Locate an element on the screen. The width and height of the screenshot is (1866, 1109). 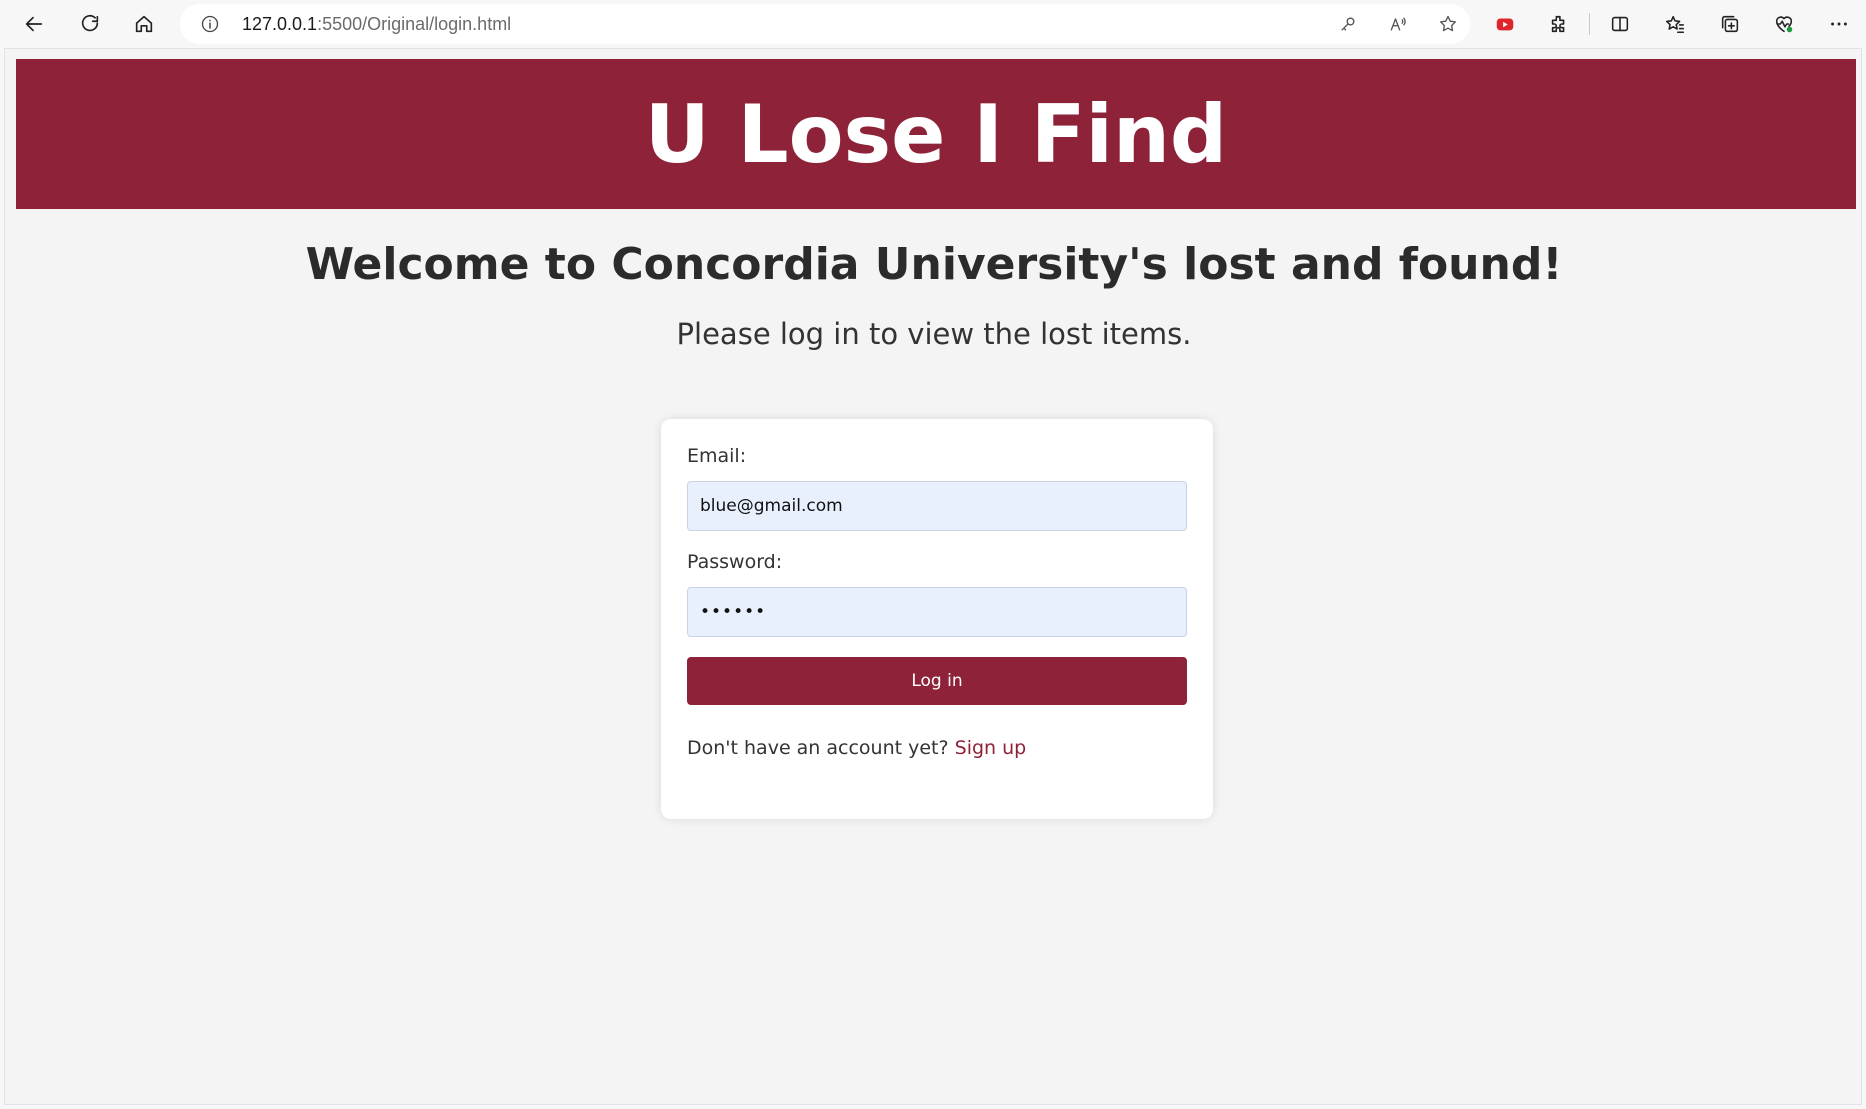
key-icon is located at coordinates (1348, 24).